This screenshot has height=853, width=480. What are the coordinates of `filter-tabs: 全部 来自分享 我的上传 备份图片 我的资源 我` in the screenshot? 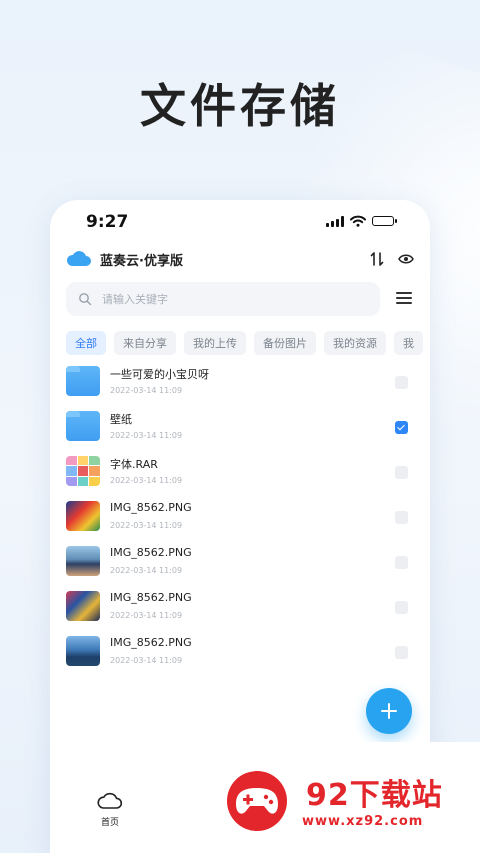 It's located at (248, 343).